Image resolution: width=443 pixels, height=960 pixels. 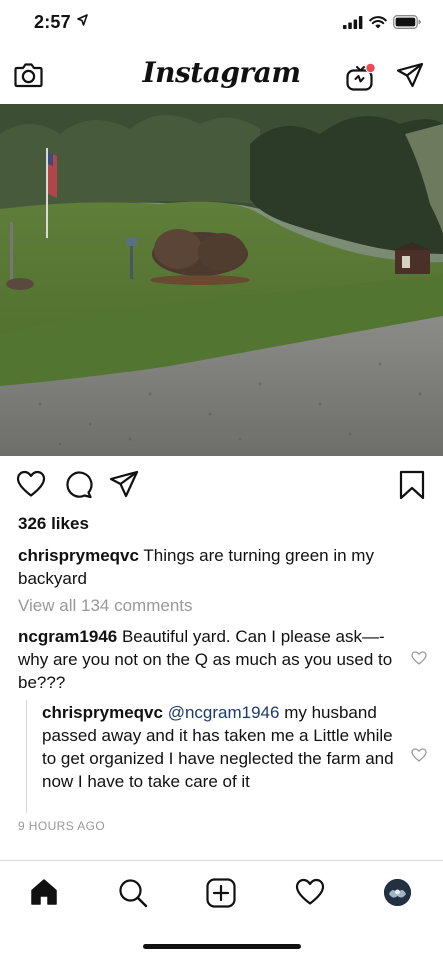 What do you see at coordinates (361, 78) in the screenshot?
I see `igtv-icon` at bounding box center [361, 78].